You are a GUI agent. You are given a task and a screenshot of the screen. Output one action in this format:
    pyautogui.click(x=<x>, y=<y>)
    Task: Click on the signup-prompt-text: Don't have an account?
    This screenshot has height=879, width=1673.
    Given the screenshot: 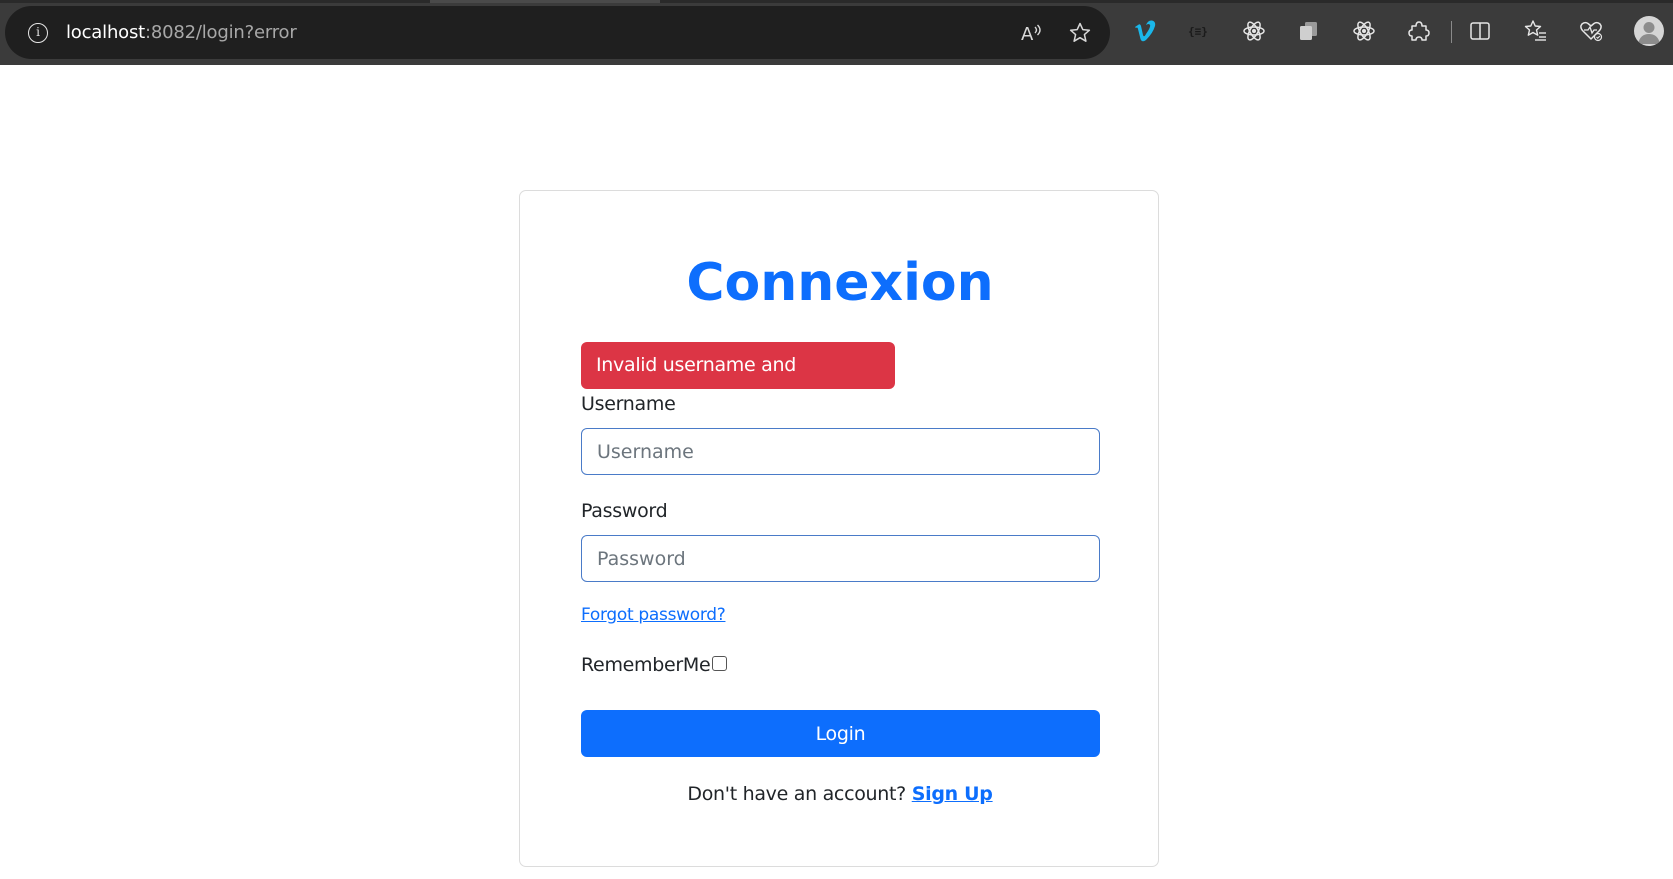 What is the action you would take?
    pyautogui.click(x=796, y=794)
    